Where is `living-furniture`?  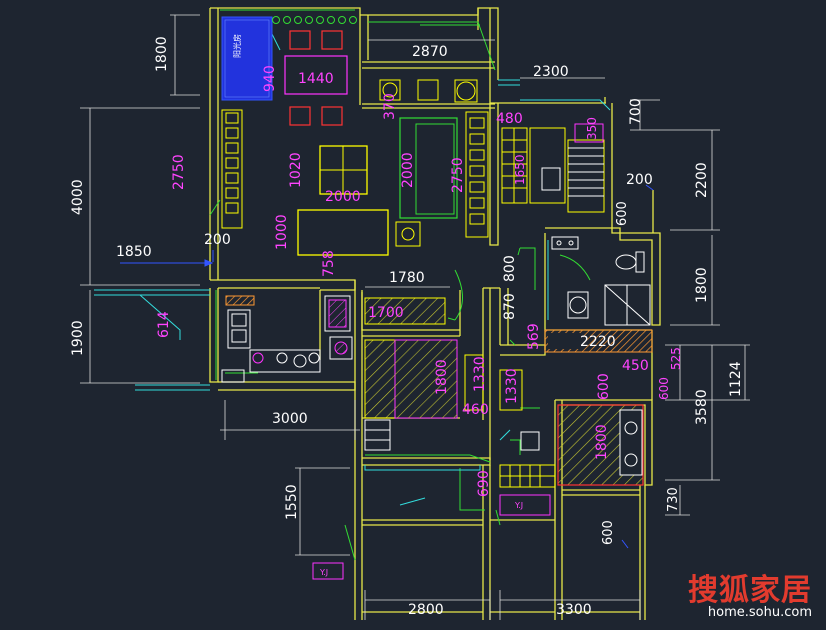
living-furniture is located at coordinates (355, 167).